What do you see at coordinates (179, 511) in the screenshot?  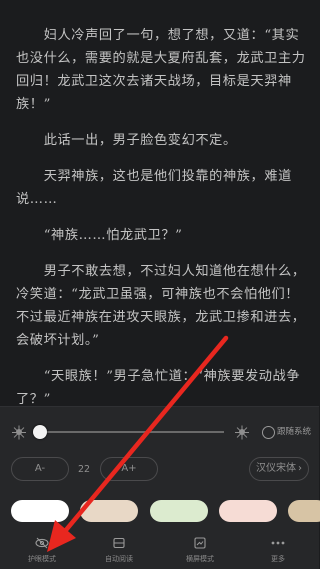 I see `theme-swatch-green` at bounding box center [179, 511].